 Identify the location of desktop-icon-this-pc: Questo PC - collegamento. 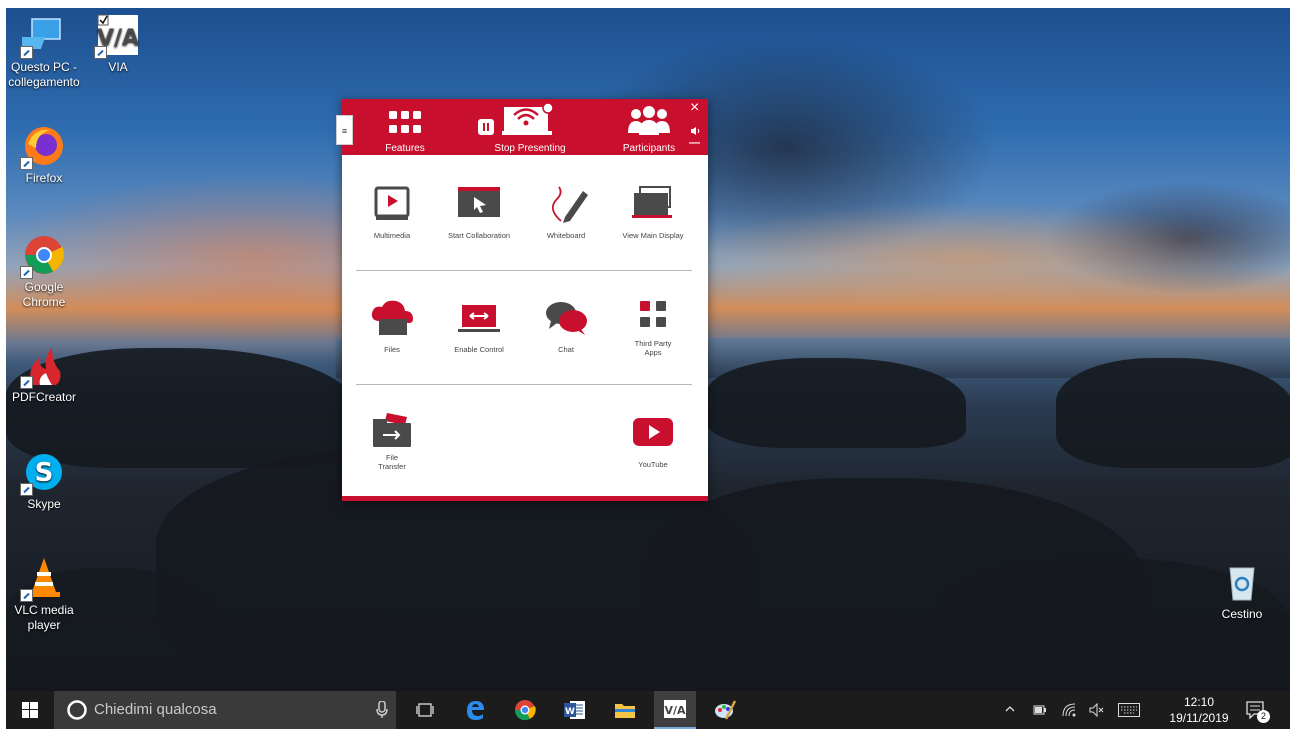
(44, 51).